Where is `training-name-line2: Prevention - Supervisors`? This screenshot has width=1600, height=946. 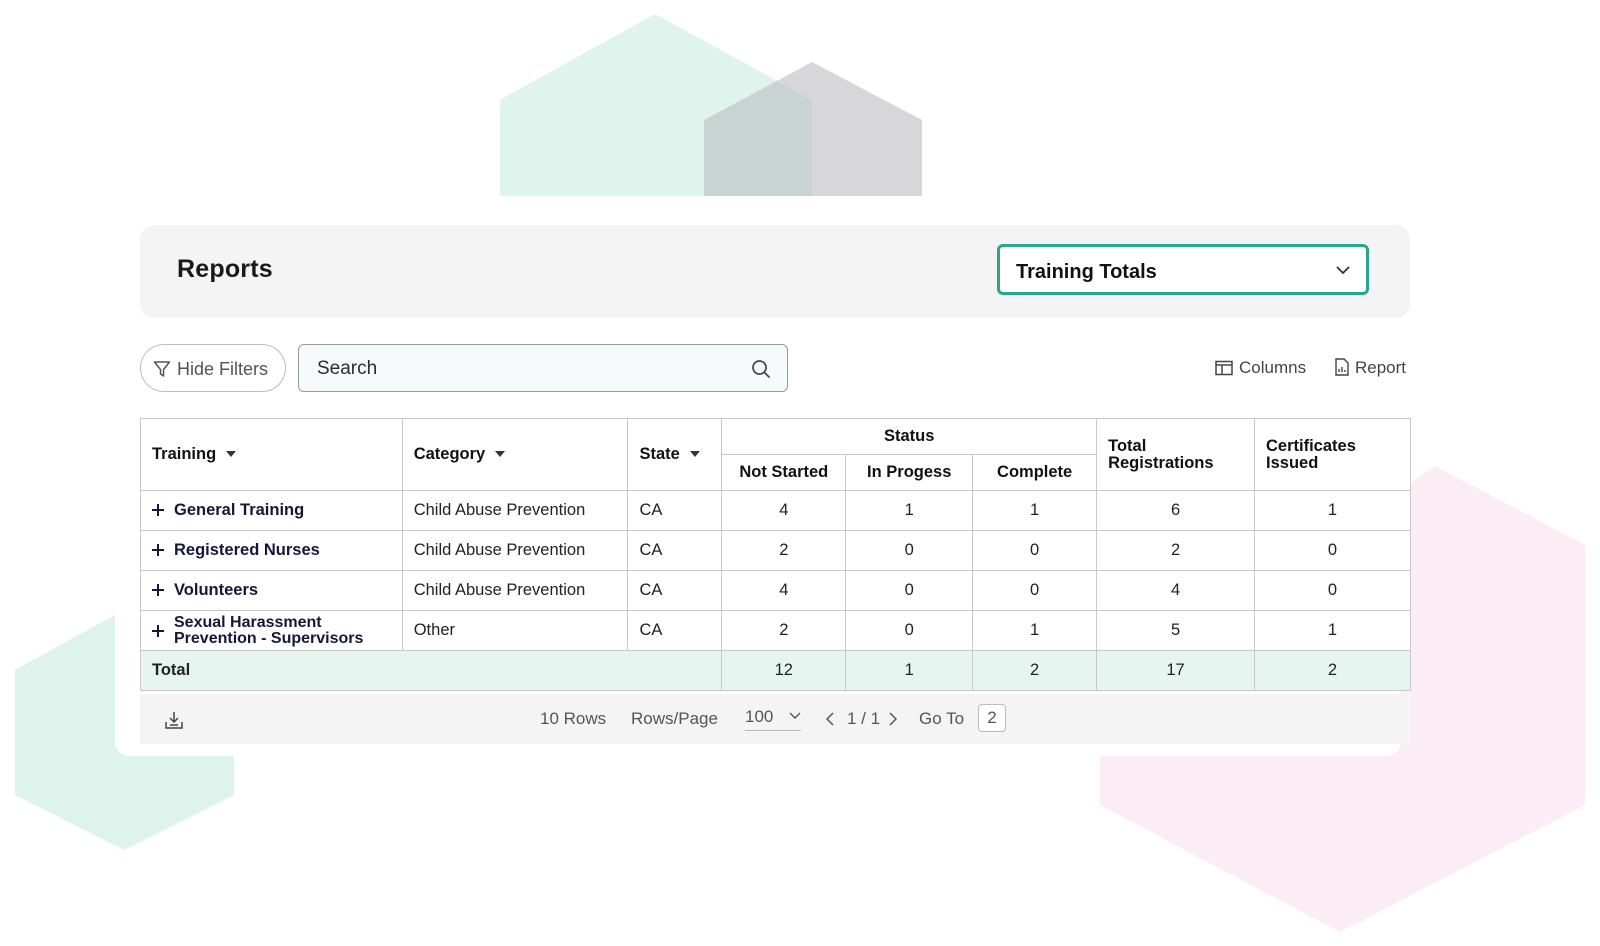 training-name-line2: Prevention - Supervisors is located at coordinates (269, 638).